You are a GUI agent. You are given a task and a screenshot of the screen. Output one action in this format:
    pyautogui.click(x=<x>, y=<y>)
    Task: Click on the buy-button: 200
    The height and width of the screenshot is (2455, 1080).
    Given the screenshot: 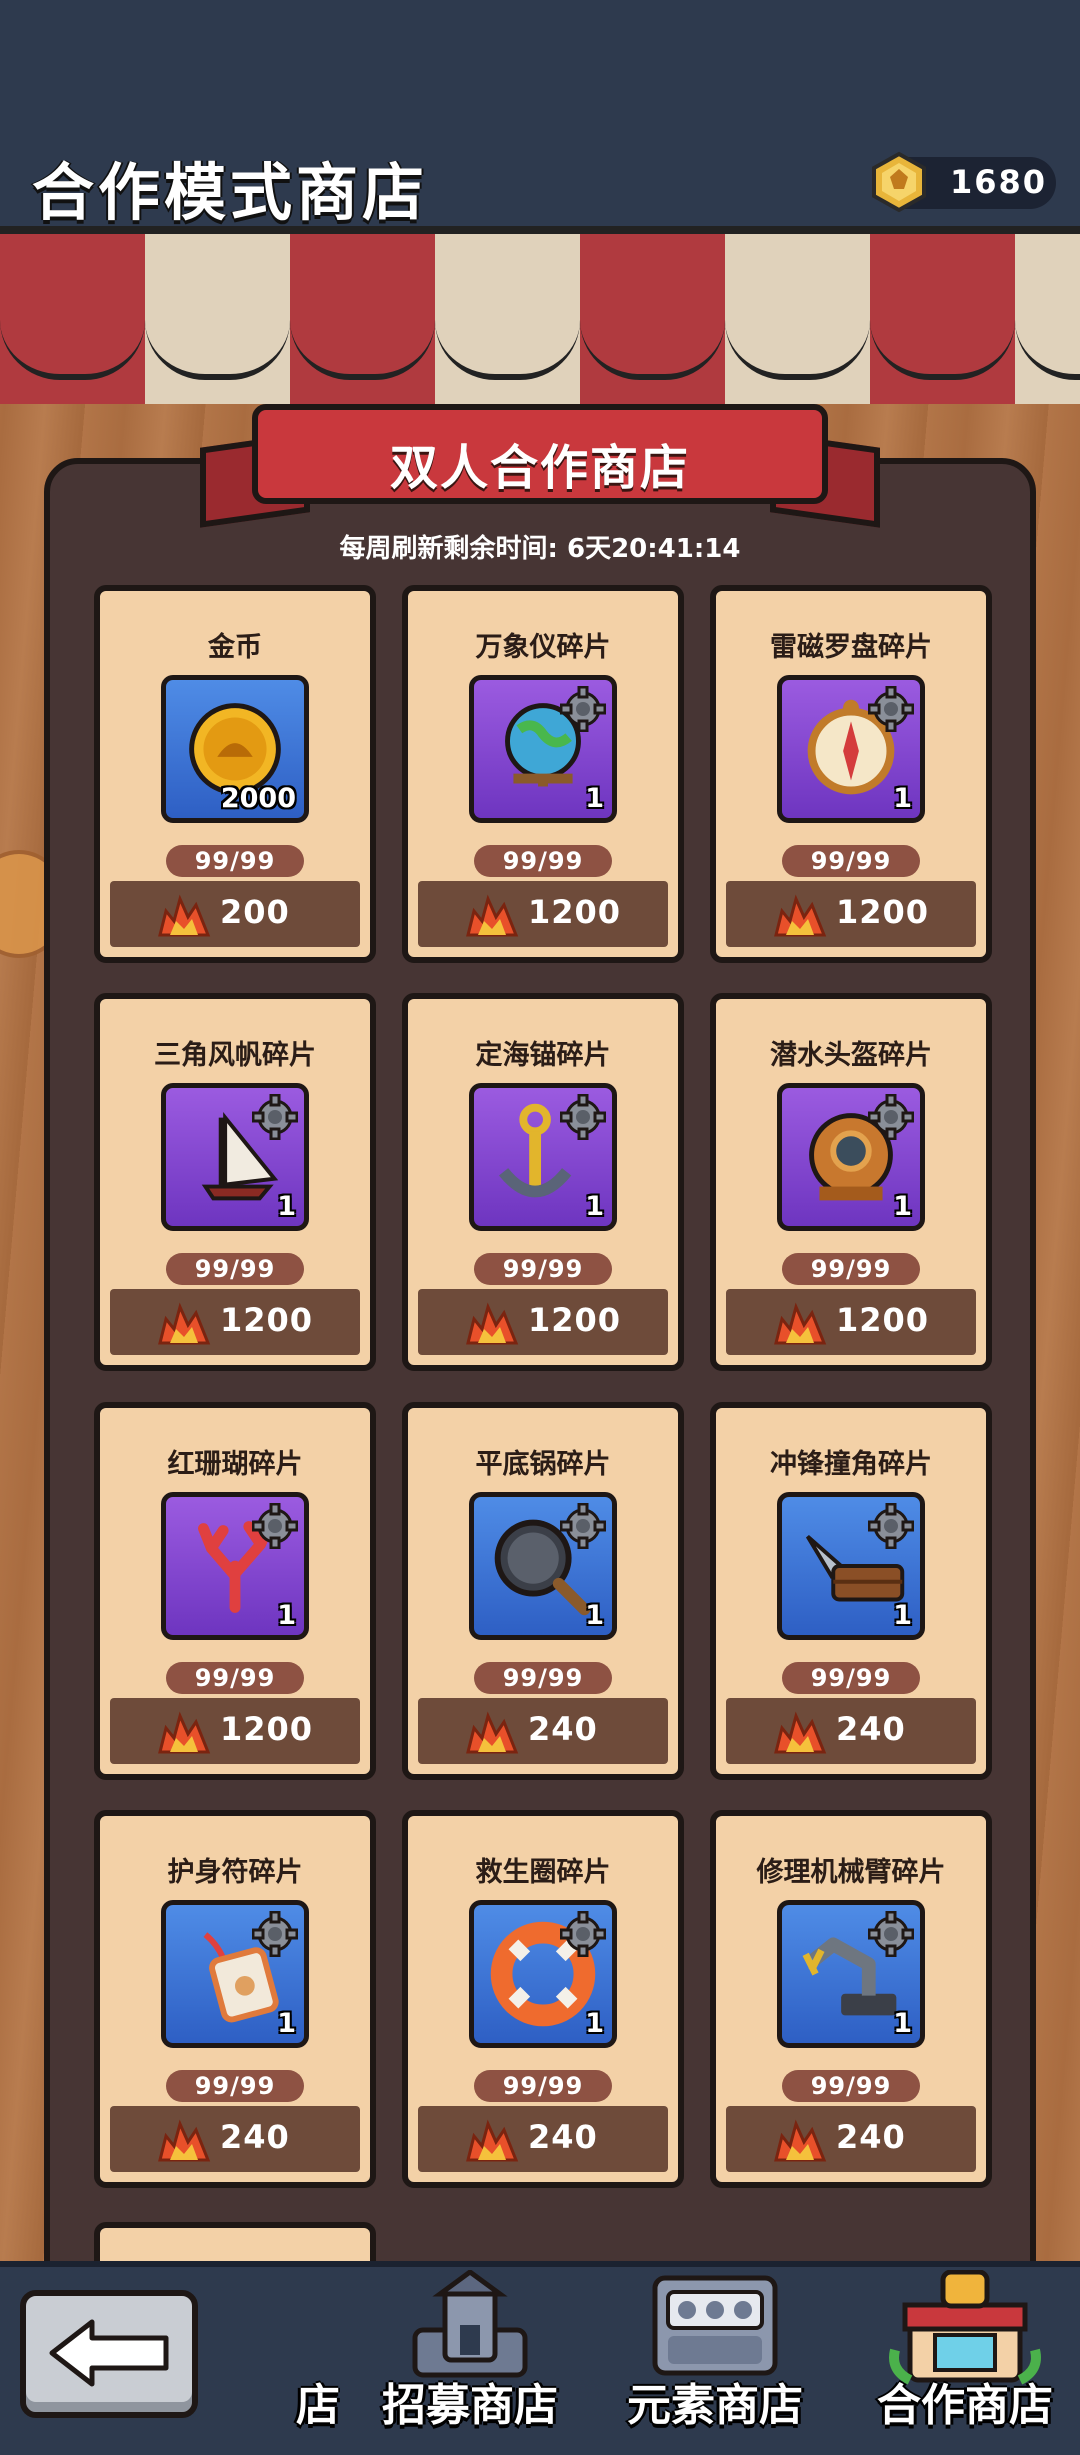 What is the action you would take?
    pyautogui.click(x=235, y=914)
    